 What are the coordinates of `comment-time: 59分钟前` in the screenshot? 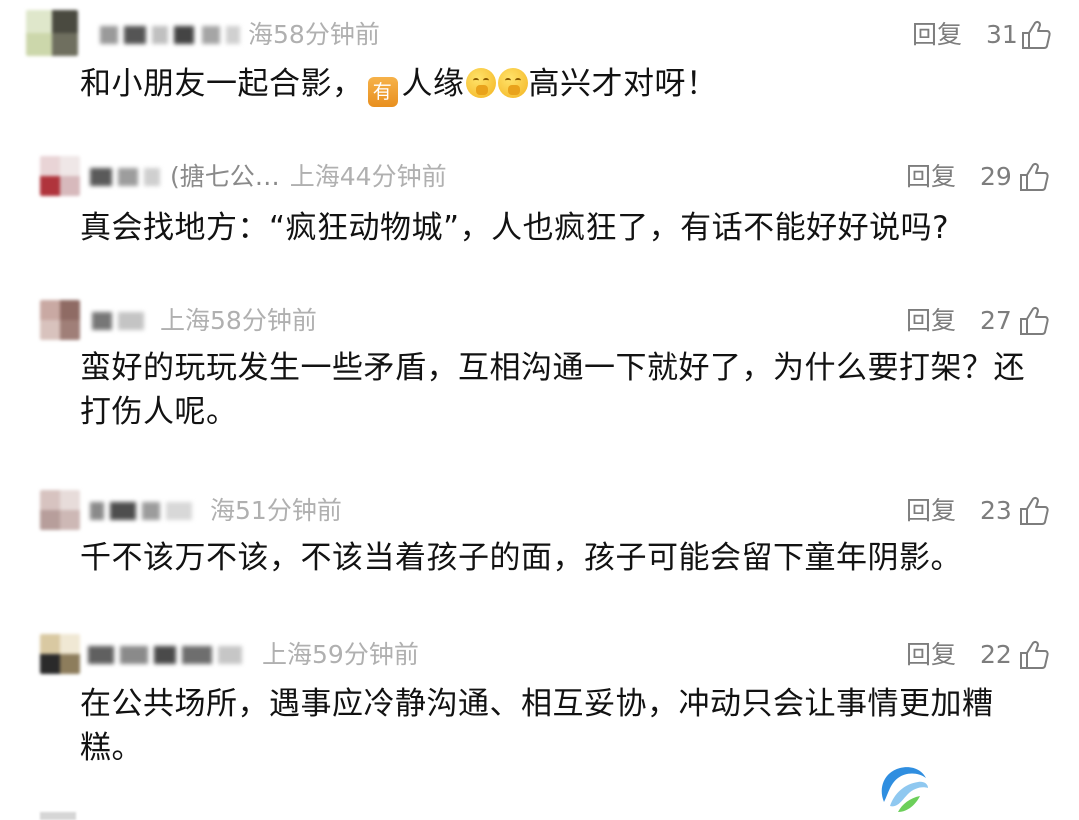 It's located at (365, 654).